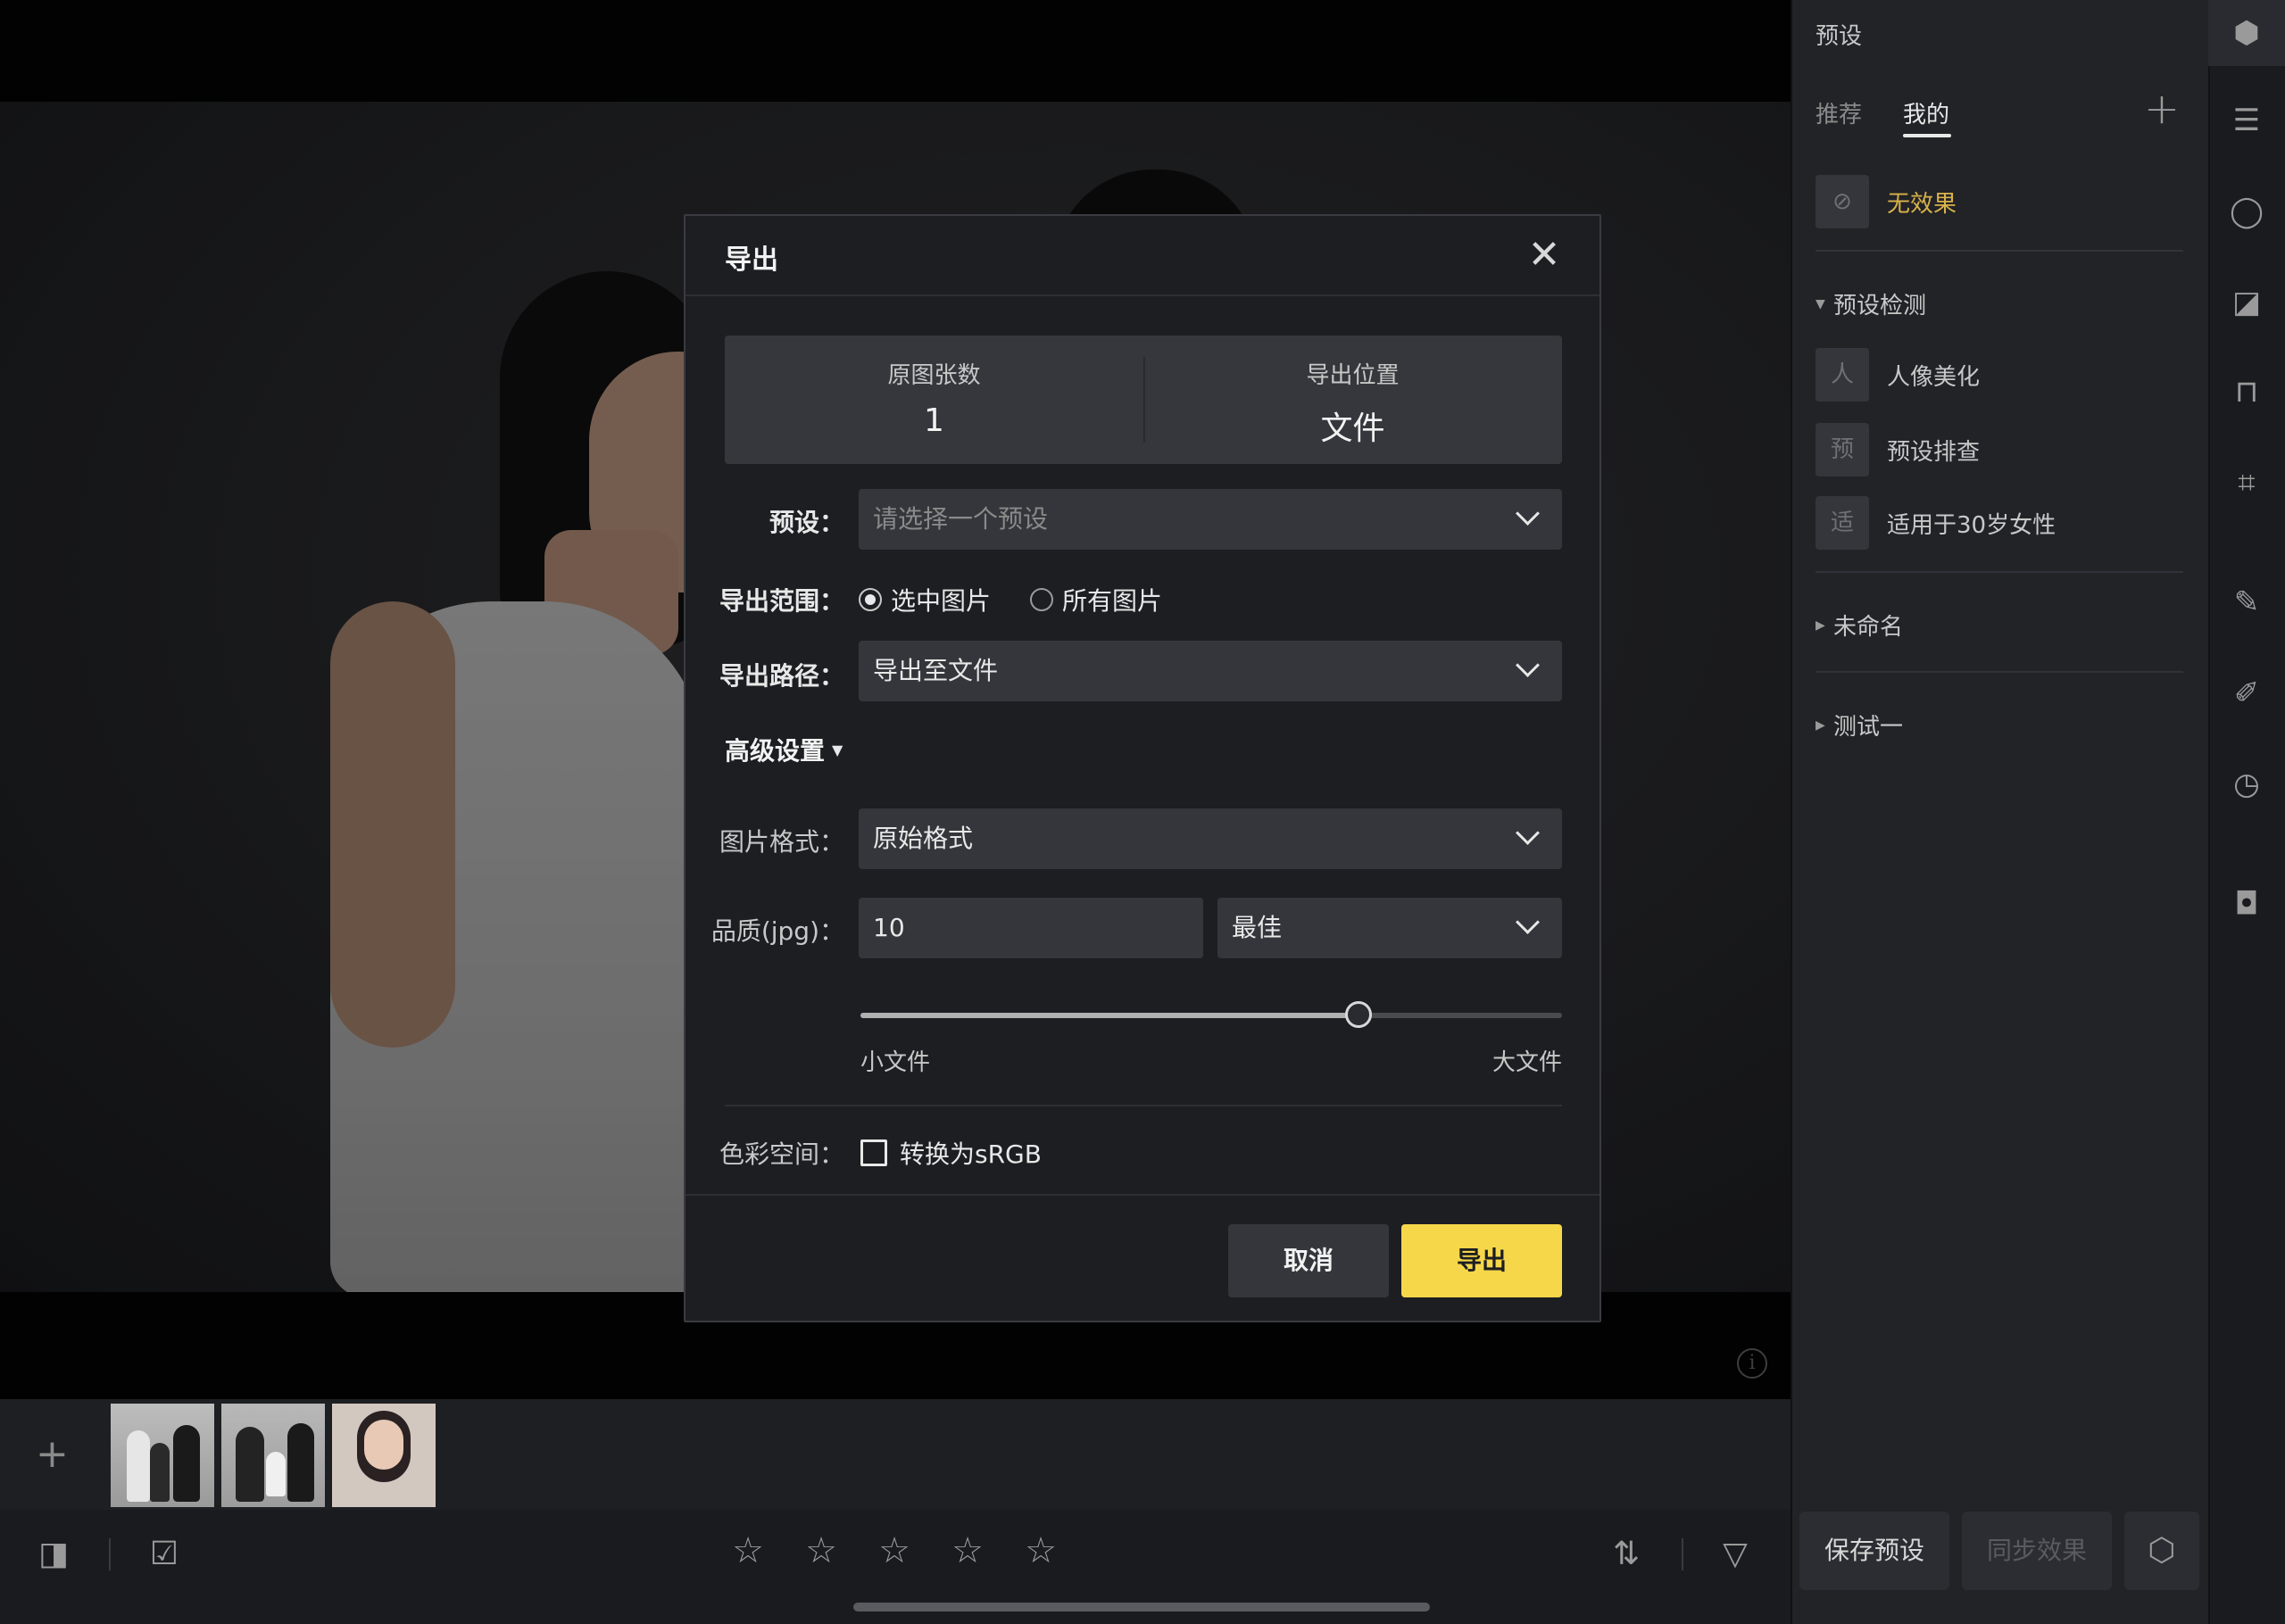  What do you see at coordinates (1358, 1014) in the screenshot?
I see `quality-slider-handle` at bounding box center [1358, 1014].